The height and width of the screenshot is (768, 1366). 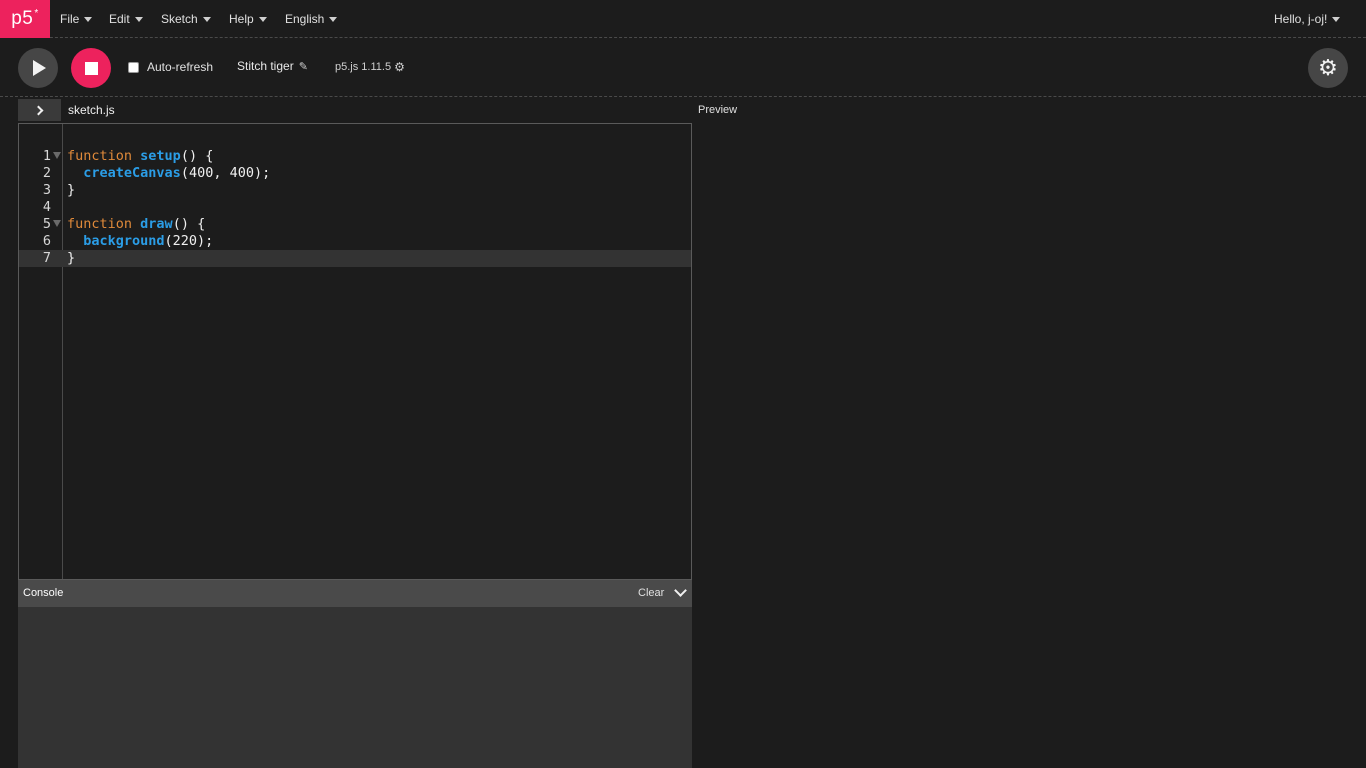 I want to click on line-number: 3, so click(x=46, y=190).